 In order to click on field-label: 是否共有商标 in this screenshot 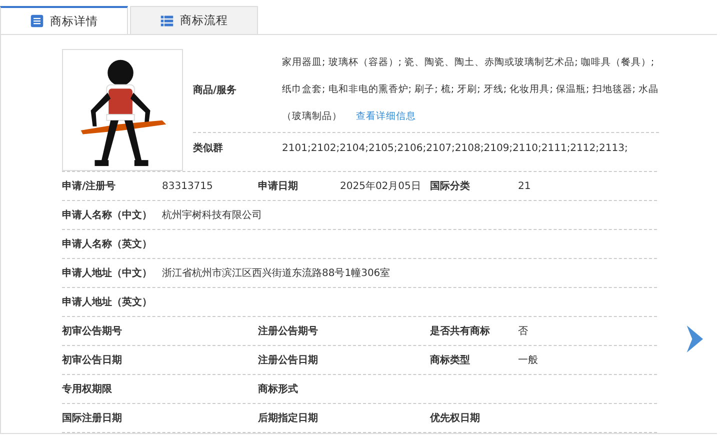, I will do `click(460, 331)`.